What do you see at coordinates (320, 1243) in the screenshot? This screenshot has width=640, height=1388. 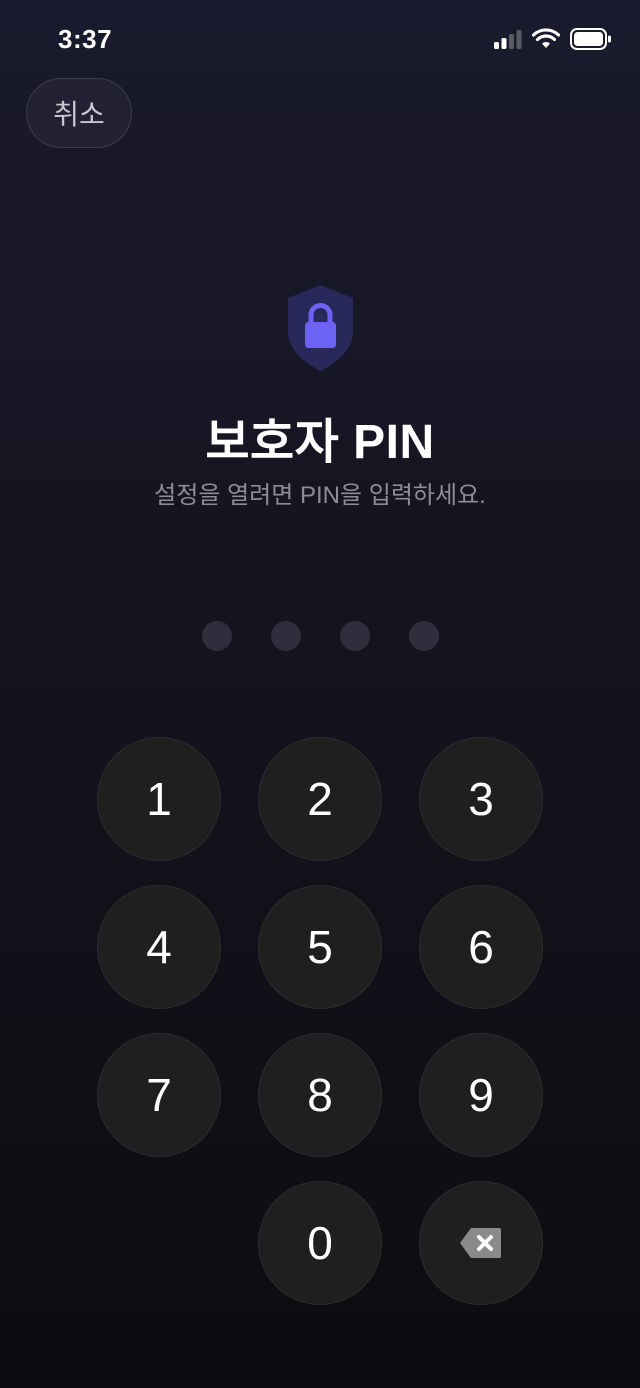 I see `key-0: 0` at bounding box center [320, 1243].